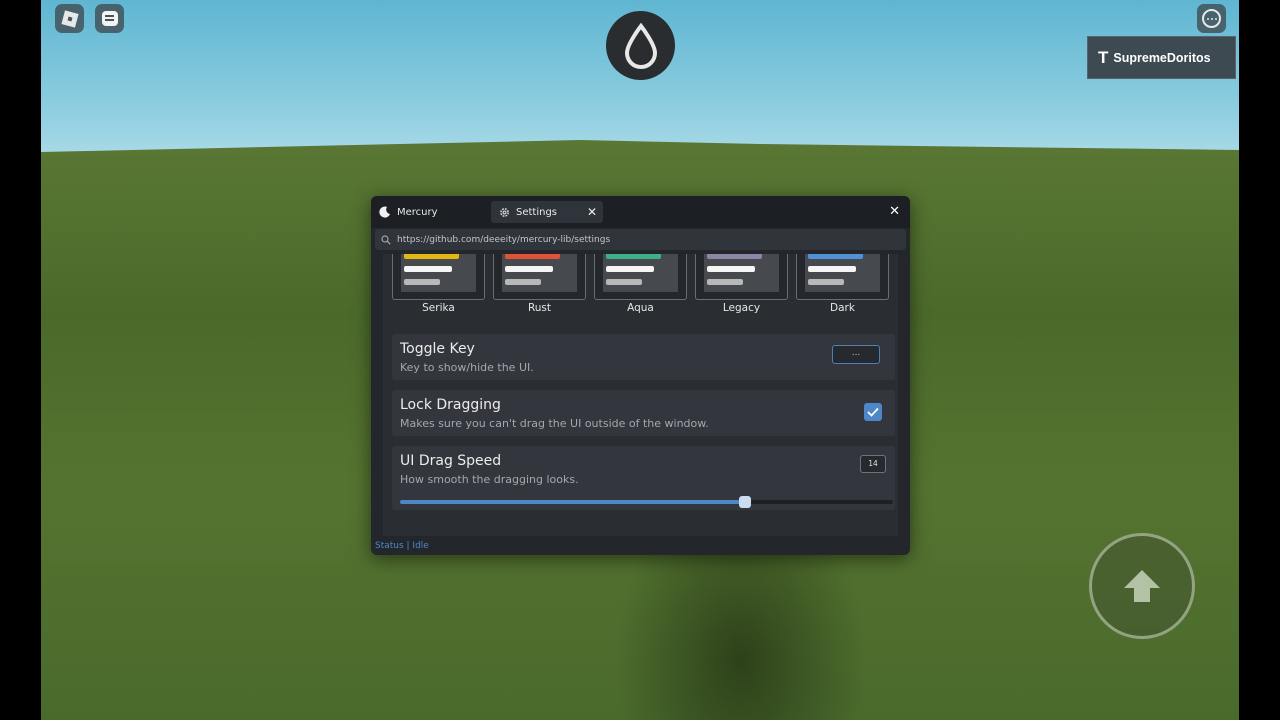  What do you see at coordinates (842, 308) in the screenshot?
I see `theme-name: Dark` at bounding box center [842, 308].